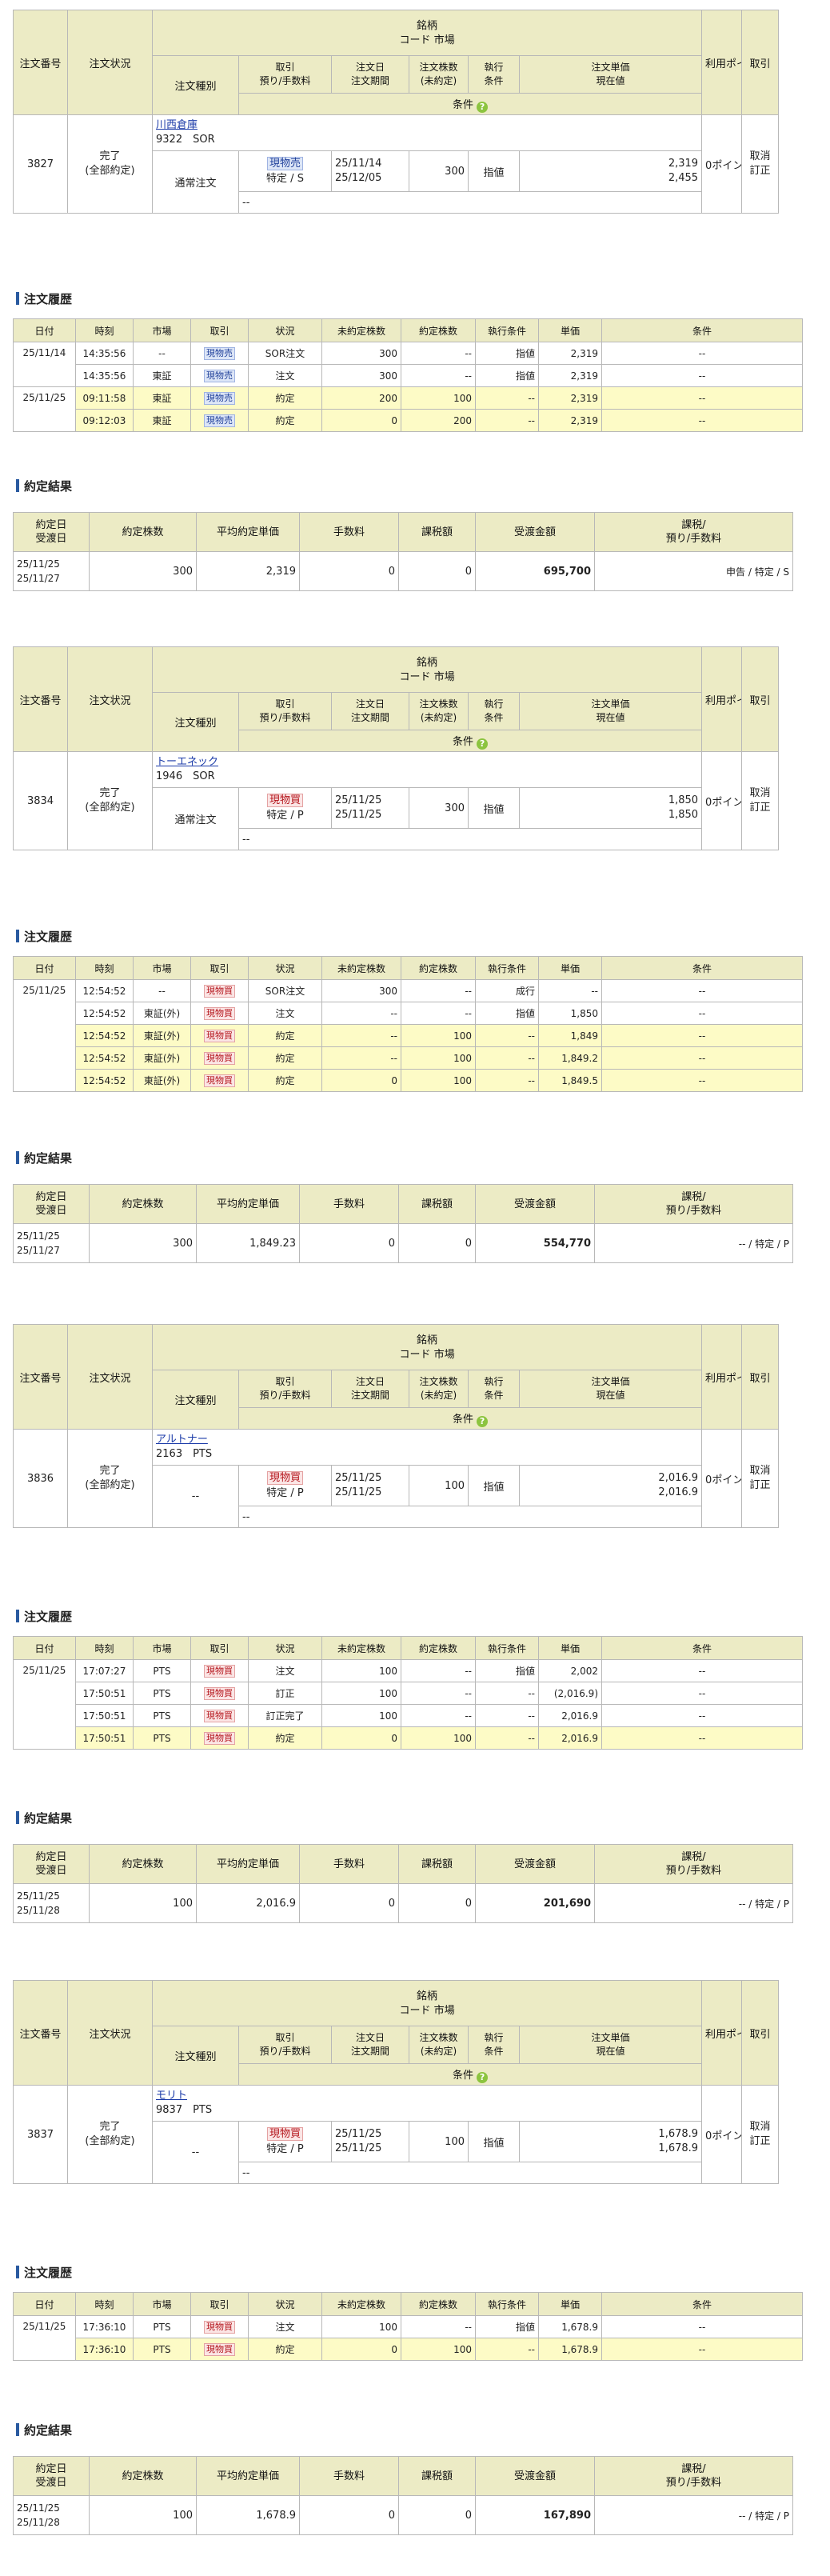  What do you see at coordinates (693, 2469) in the screenshot?
I see `header-text: 課税/` at bounding box center [693, 2469].